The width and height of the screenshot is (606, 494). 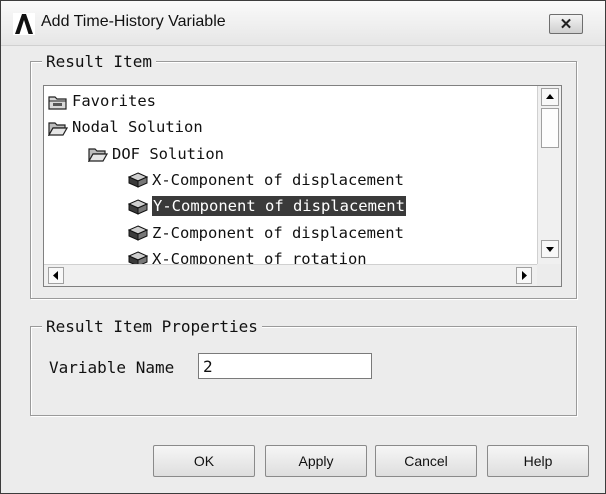 What do you see at coordinates (303, 23) in the screenshot?
I see `title-bar: Add Time-History Variable ✕` at bounding box center [303, 23].